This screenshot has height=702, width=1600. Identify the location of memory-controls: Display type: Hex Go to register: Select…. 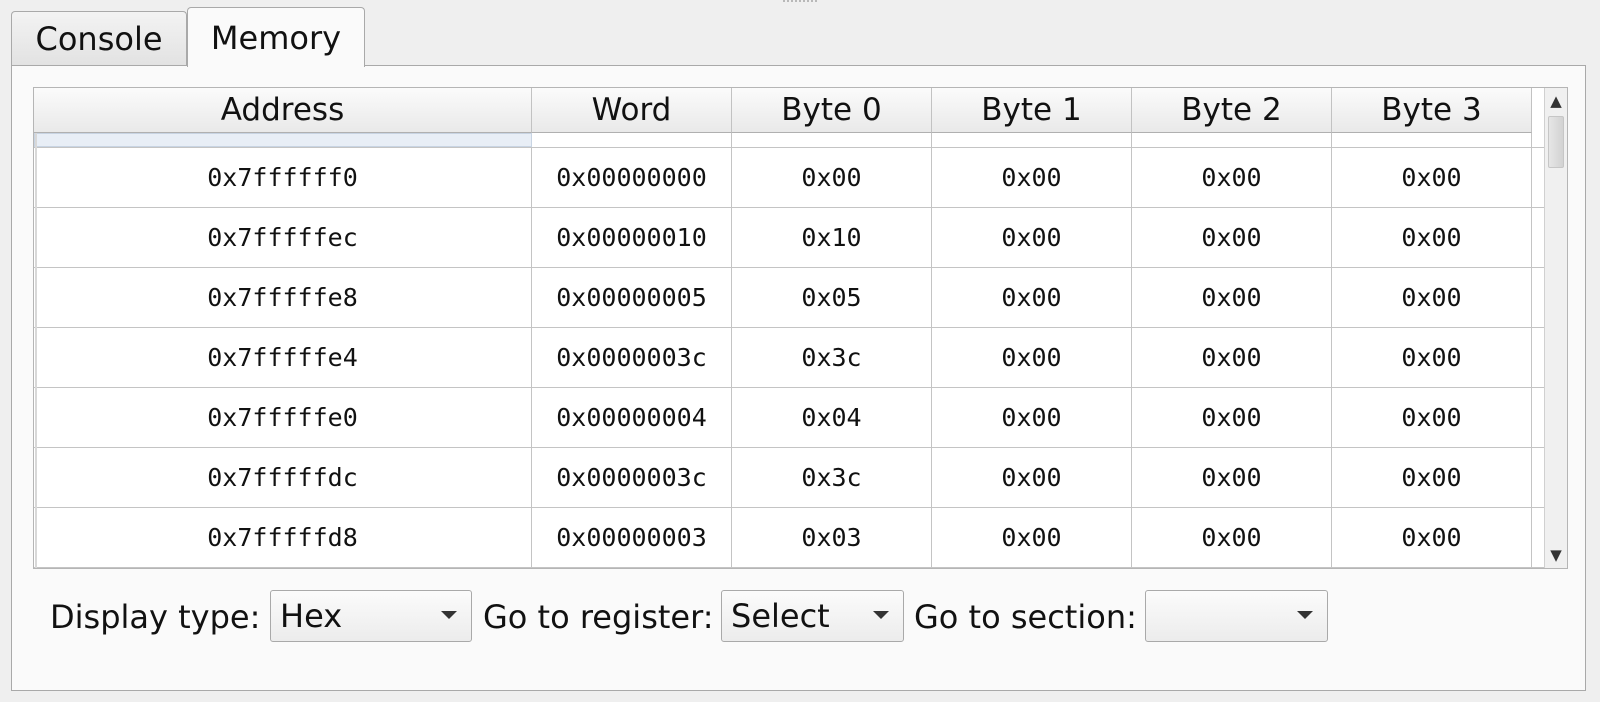
(798, 618).